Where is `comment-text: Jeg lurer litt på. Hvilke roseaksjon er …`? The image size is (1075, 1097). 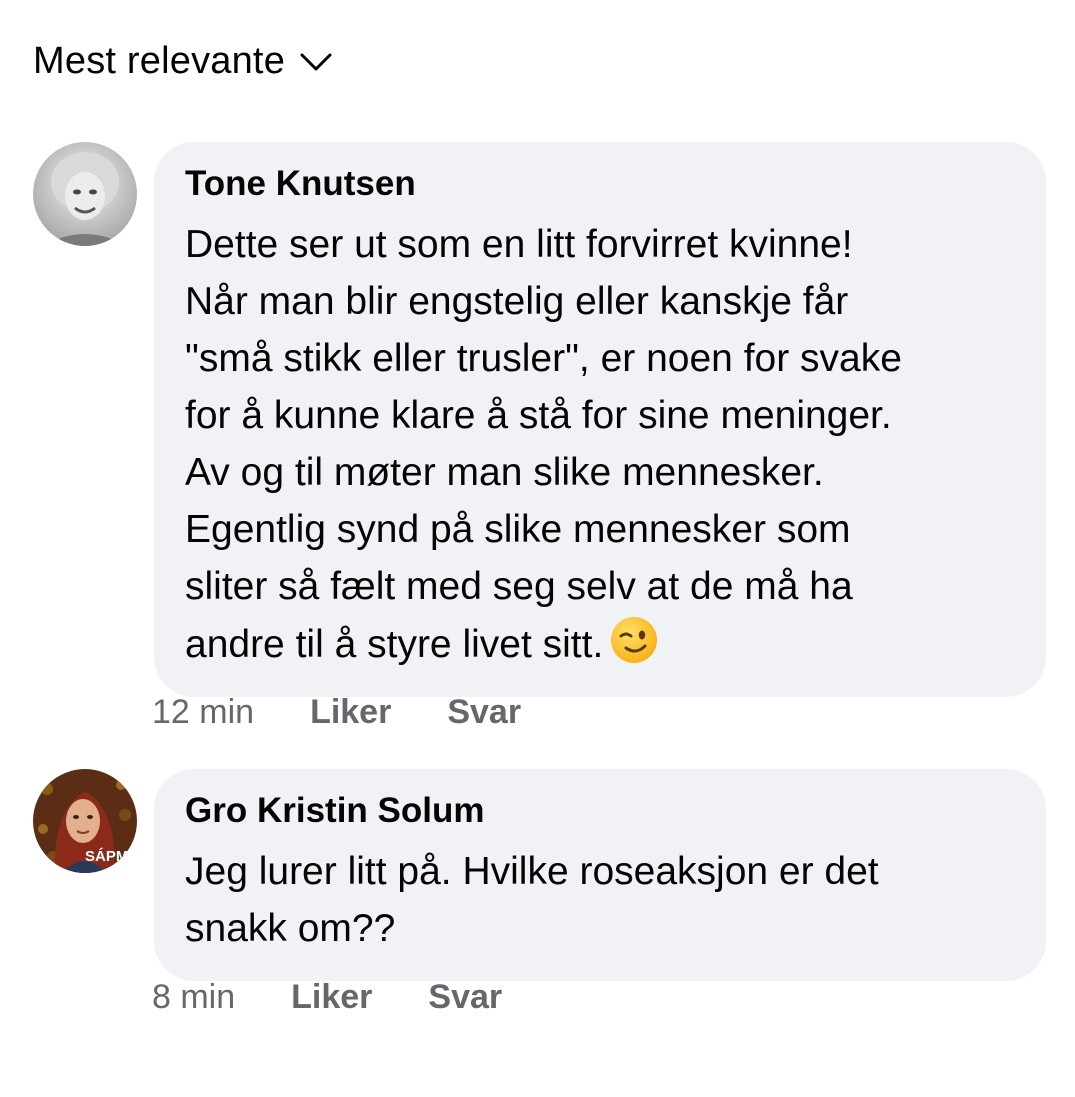
comment-text: Jeg lurer litt på. Hvilke roseaksjon er … is located at coordinates (600, 900).